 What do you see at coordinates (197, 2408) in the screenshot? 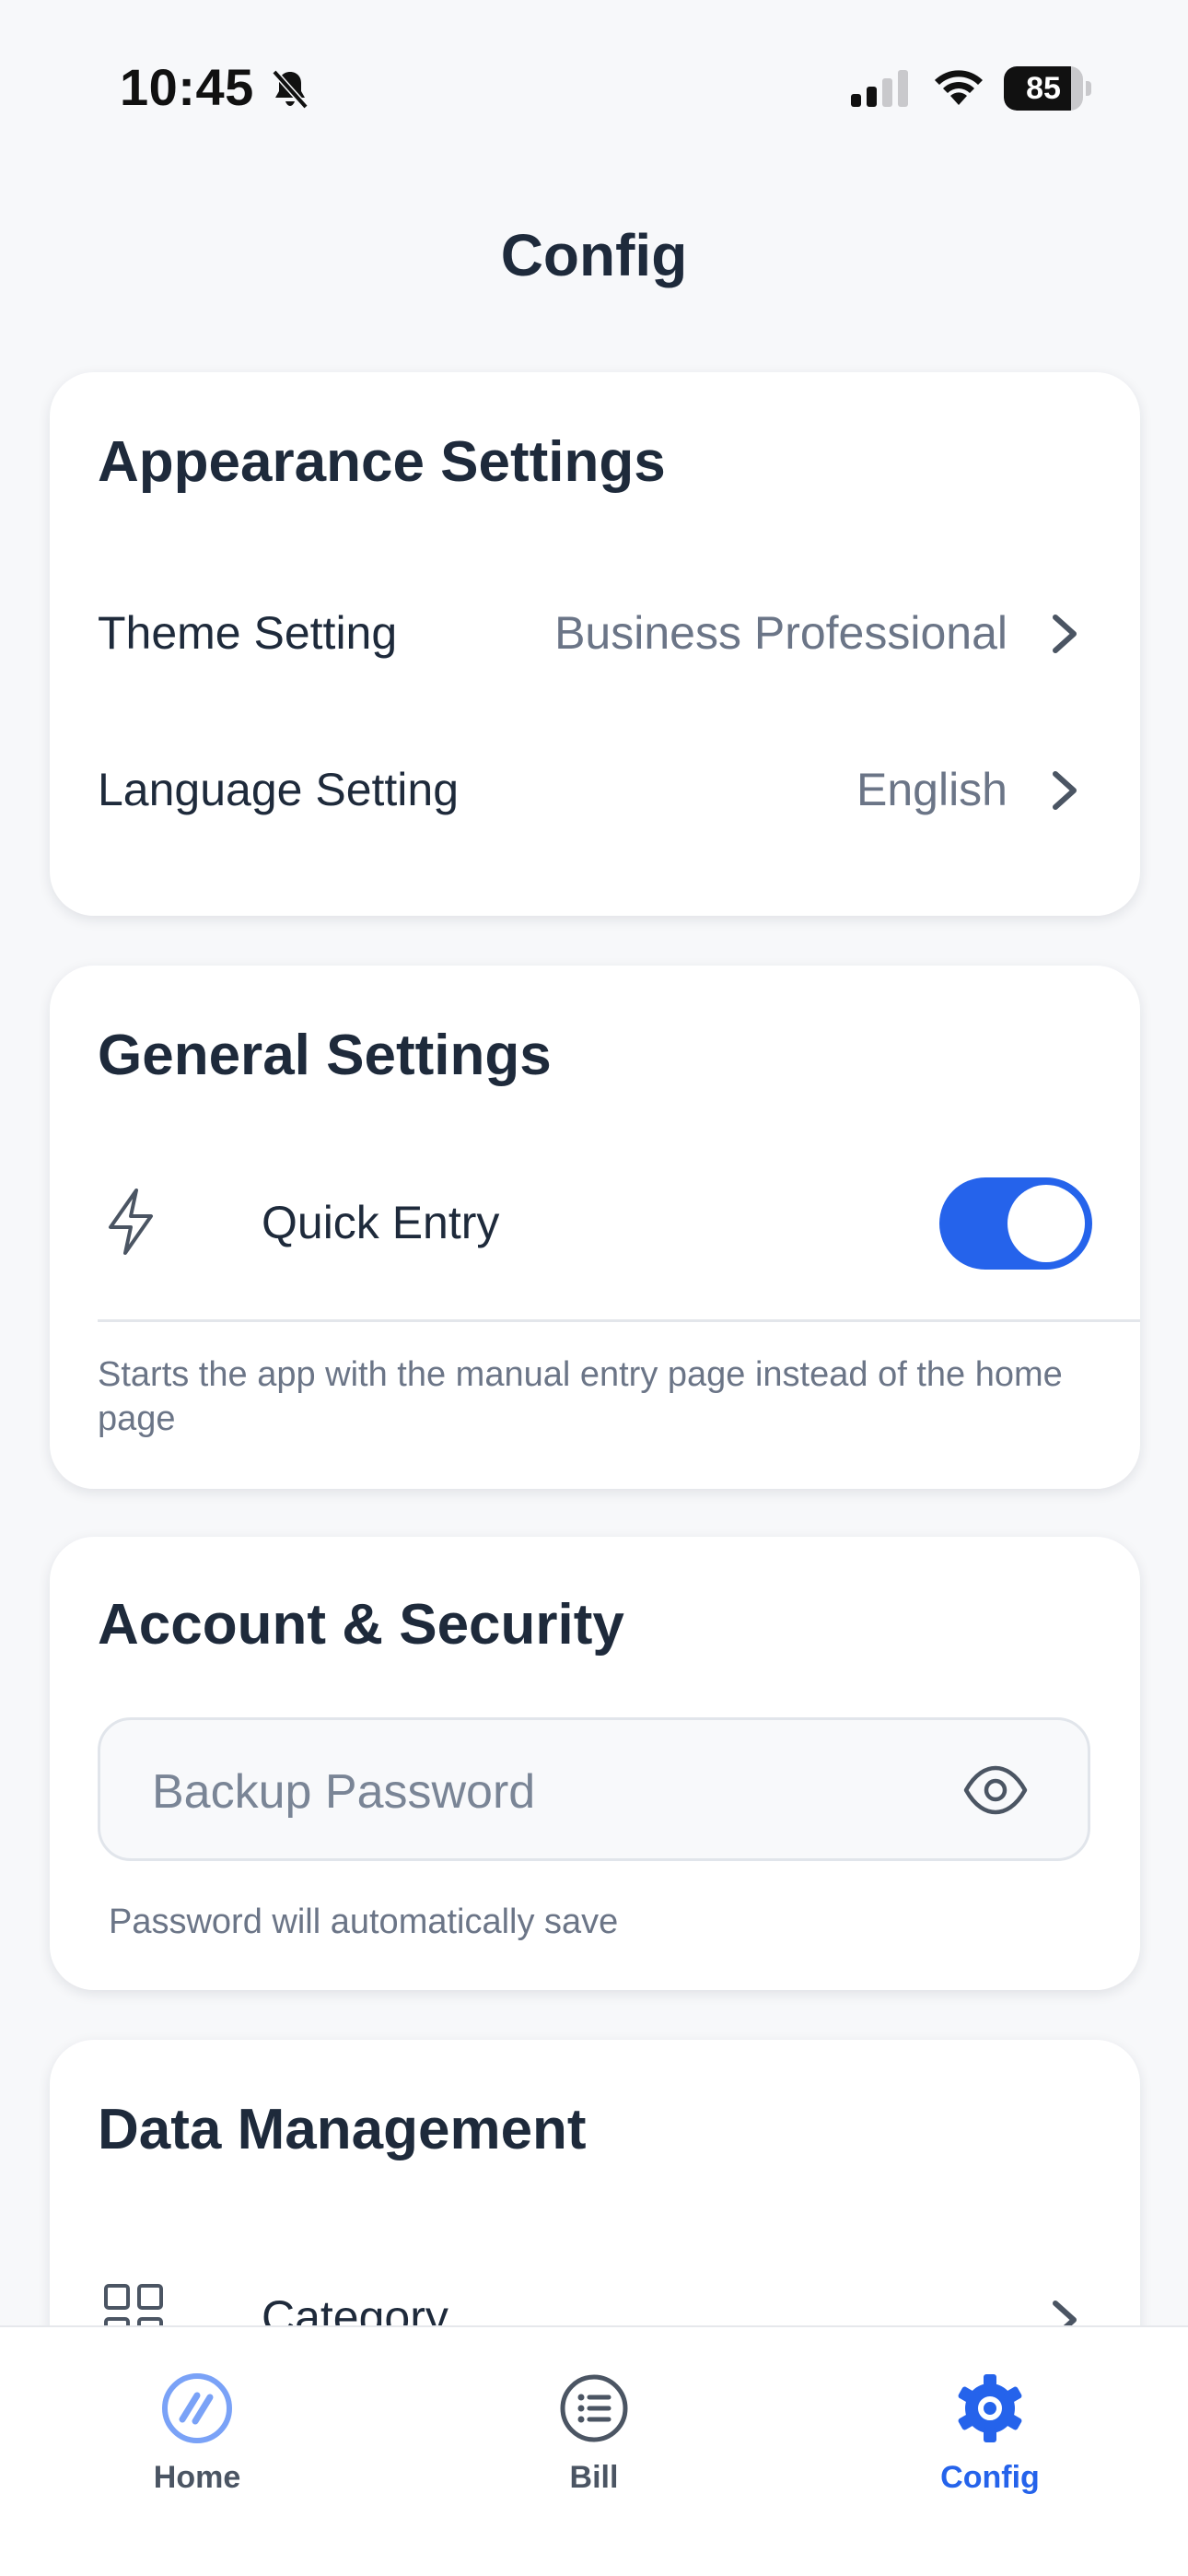
I see `home-slash-icon` at bounding box center [197, 2408].